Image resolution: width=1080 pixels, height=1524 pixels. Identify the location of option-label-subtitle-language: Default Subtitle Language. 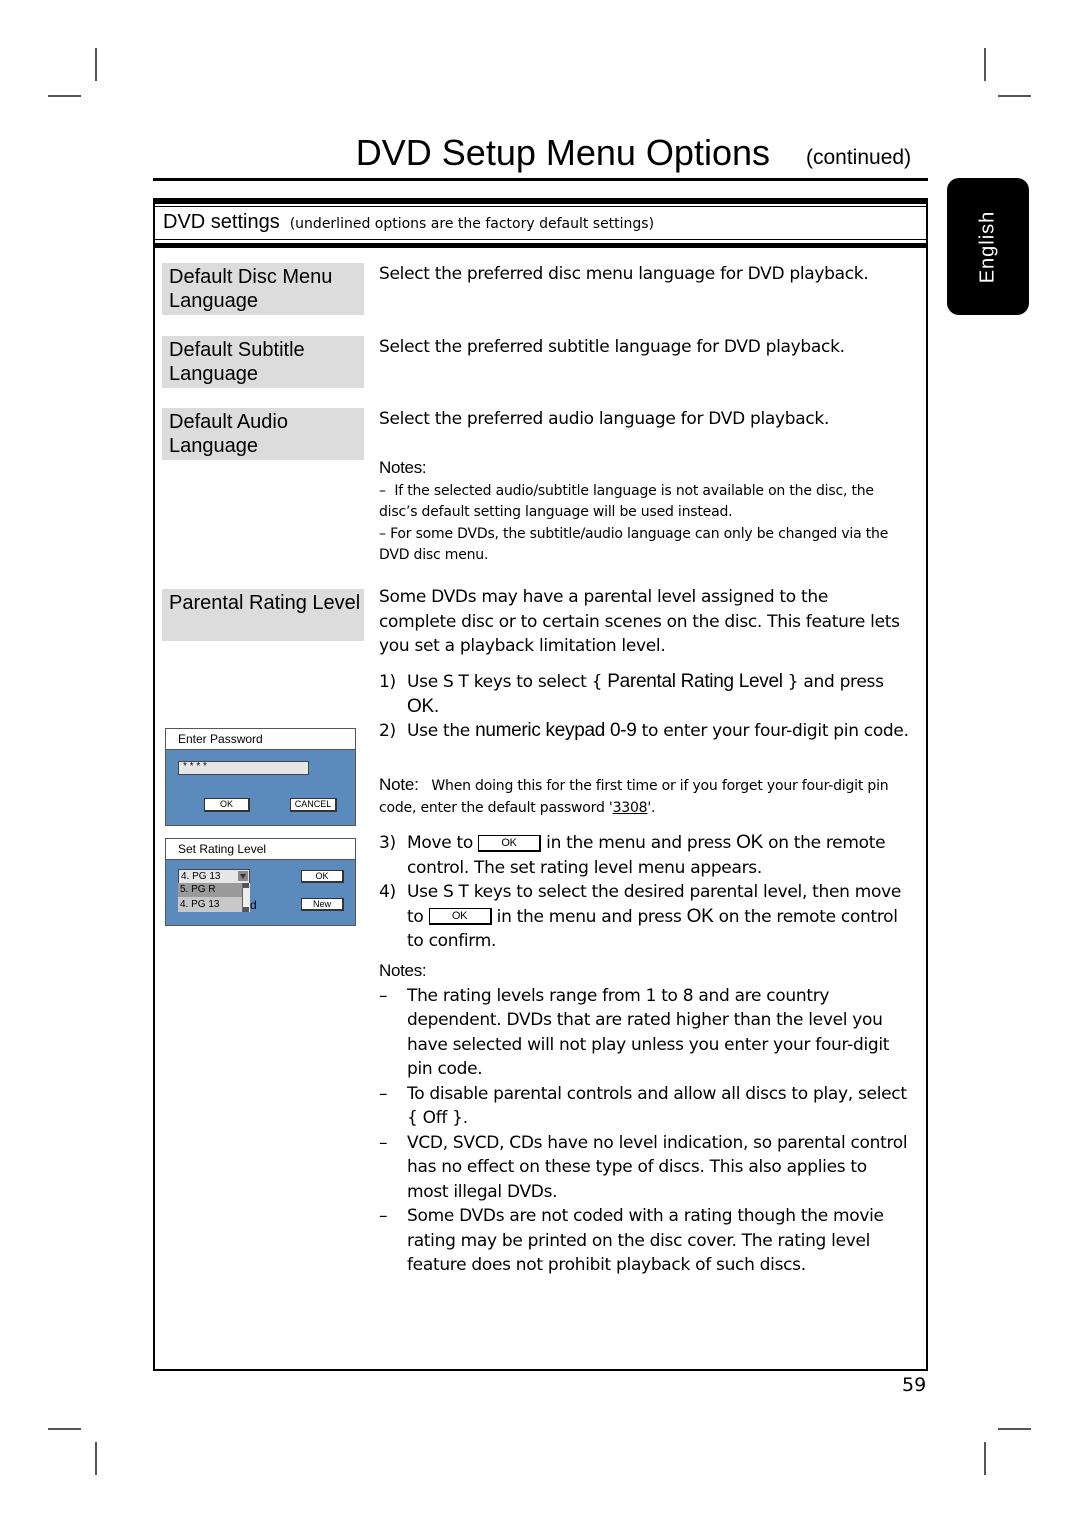
(263, 362).